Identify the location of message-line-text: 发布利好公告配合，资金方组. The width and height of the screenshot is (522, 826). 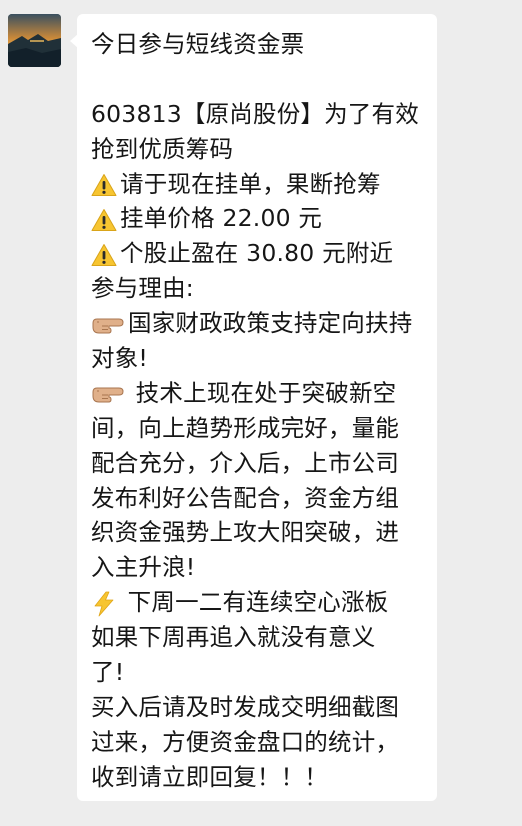
(245, 497).